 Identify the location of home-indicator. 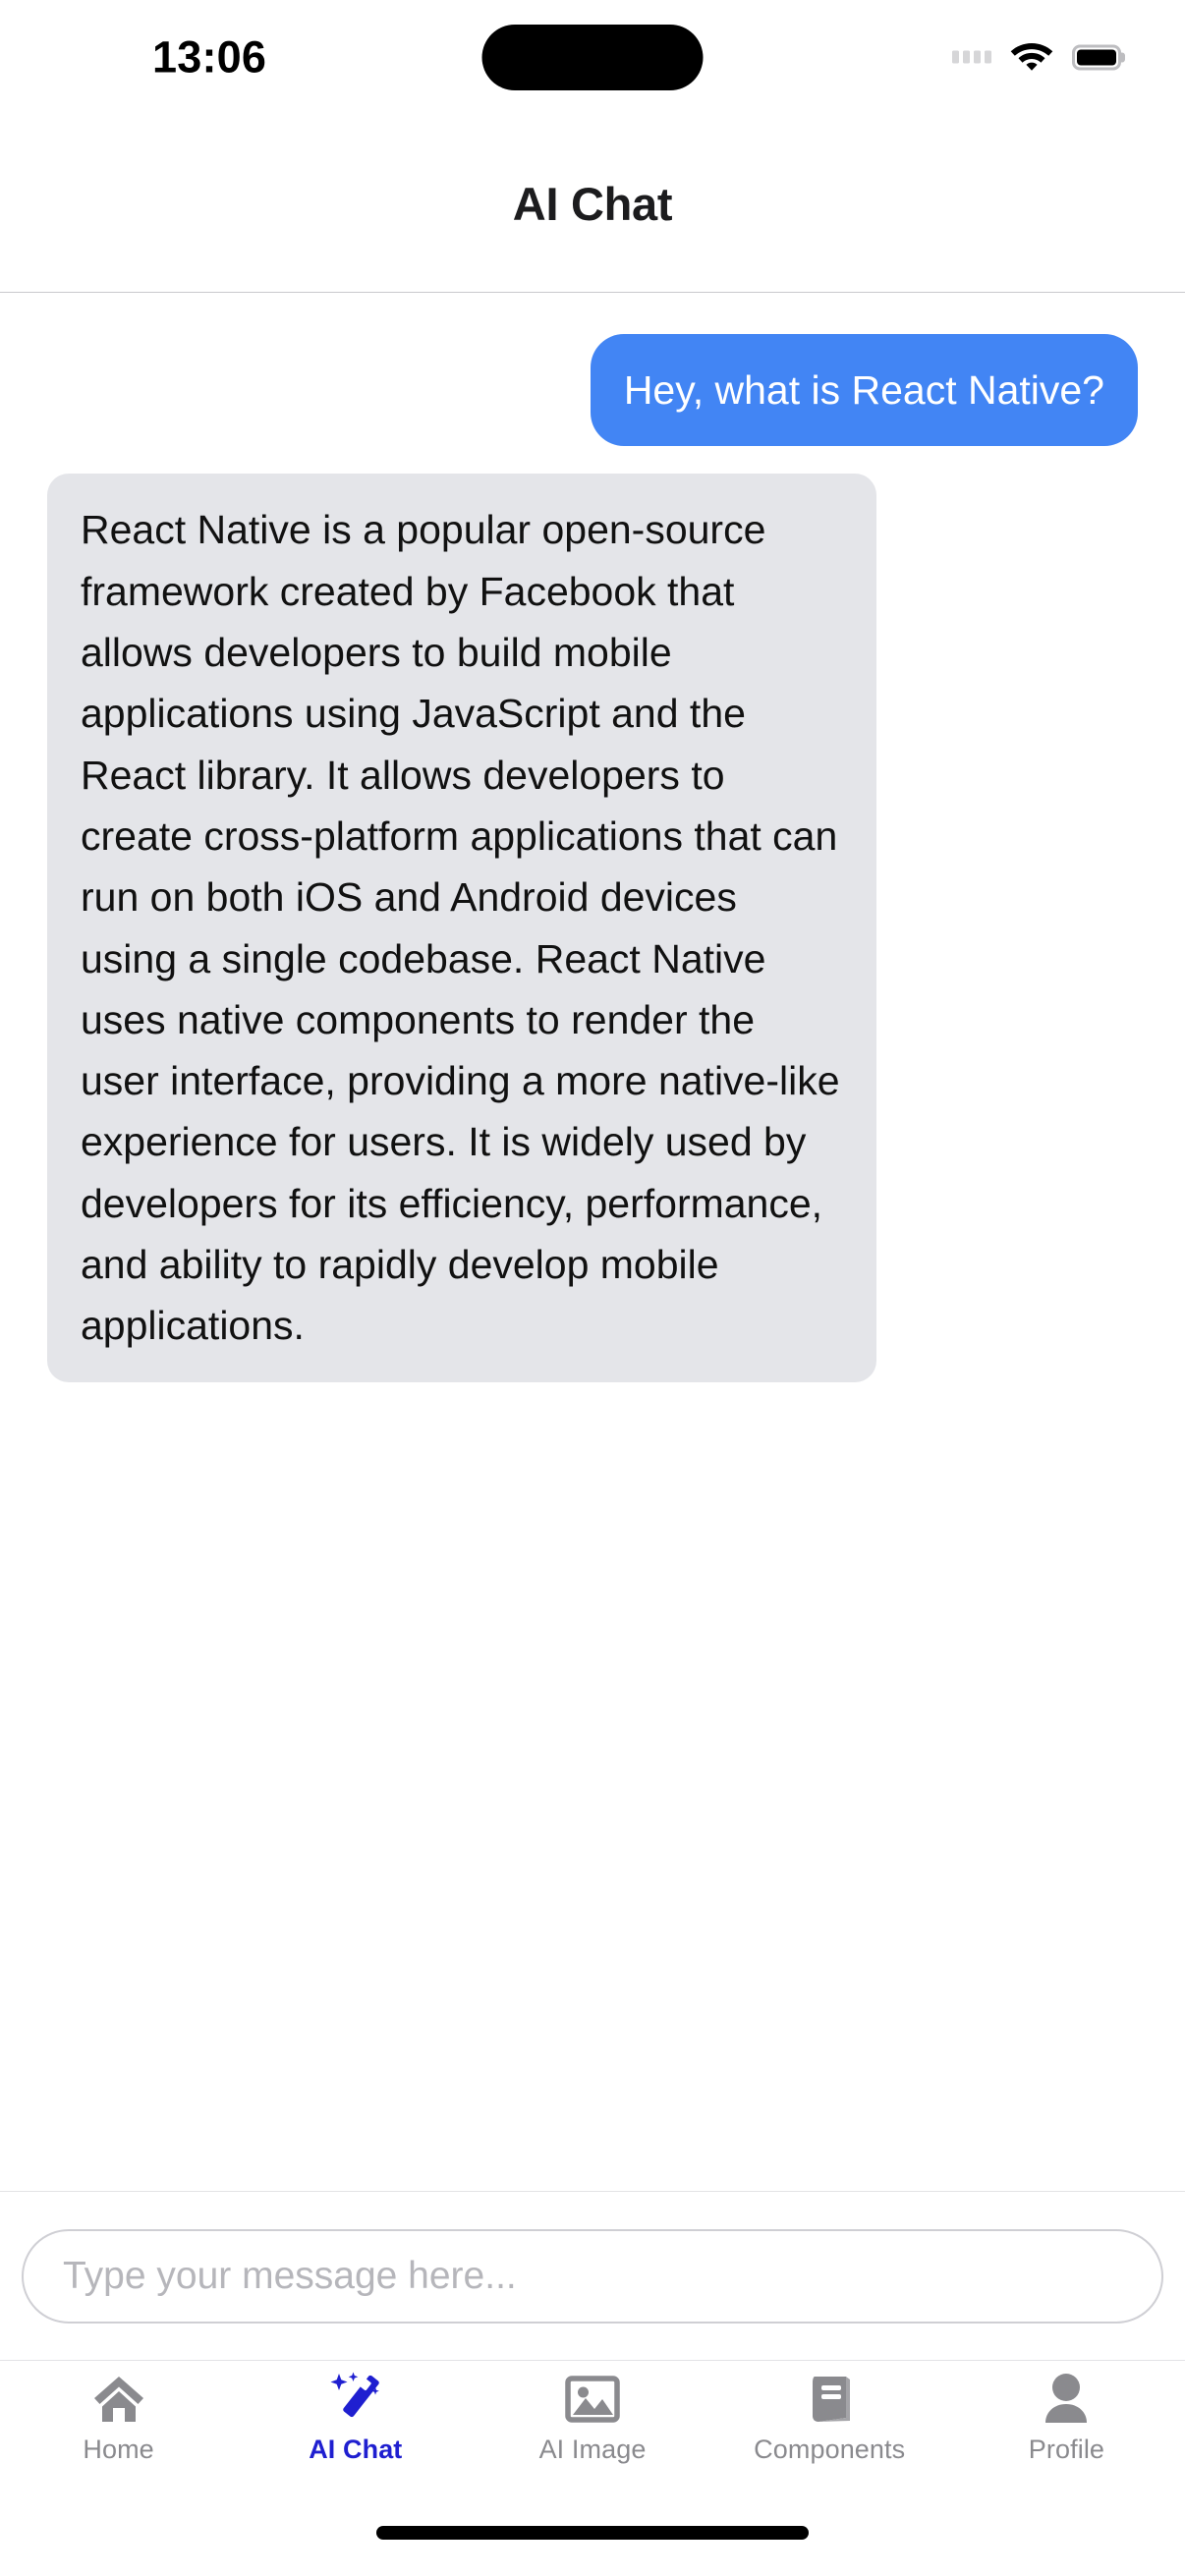
(592, 2533).